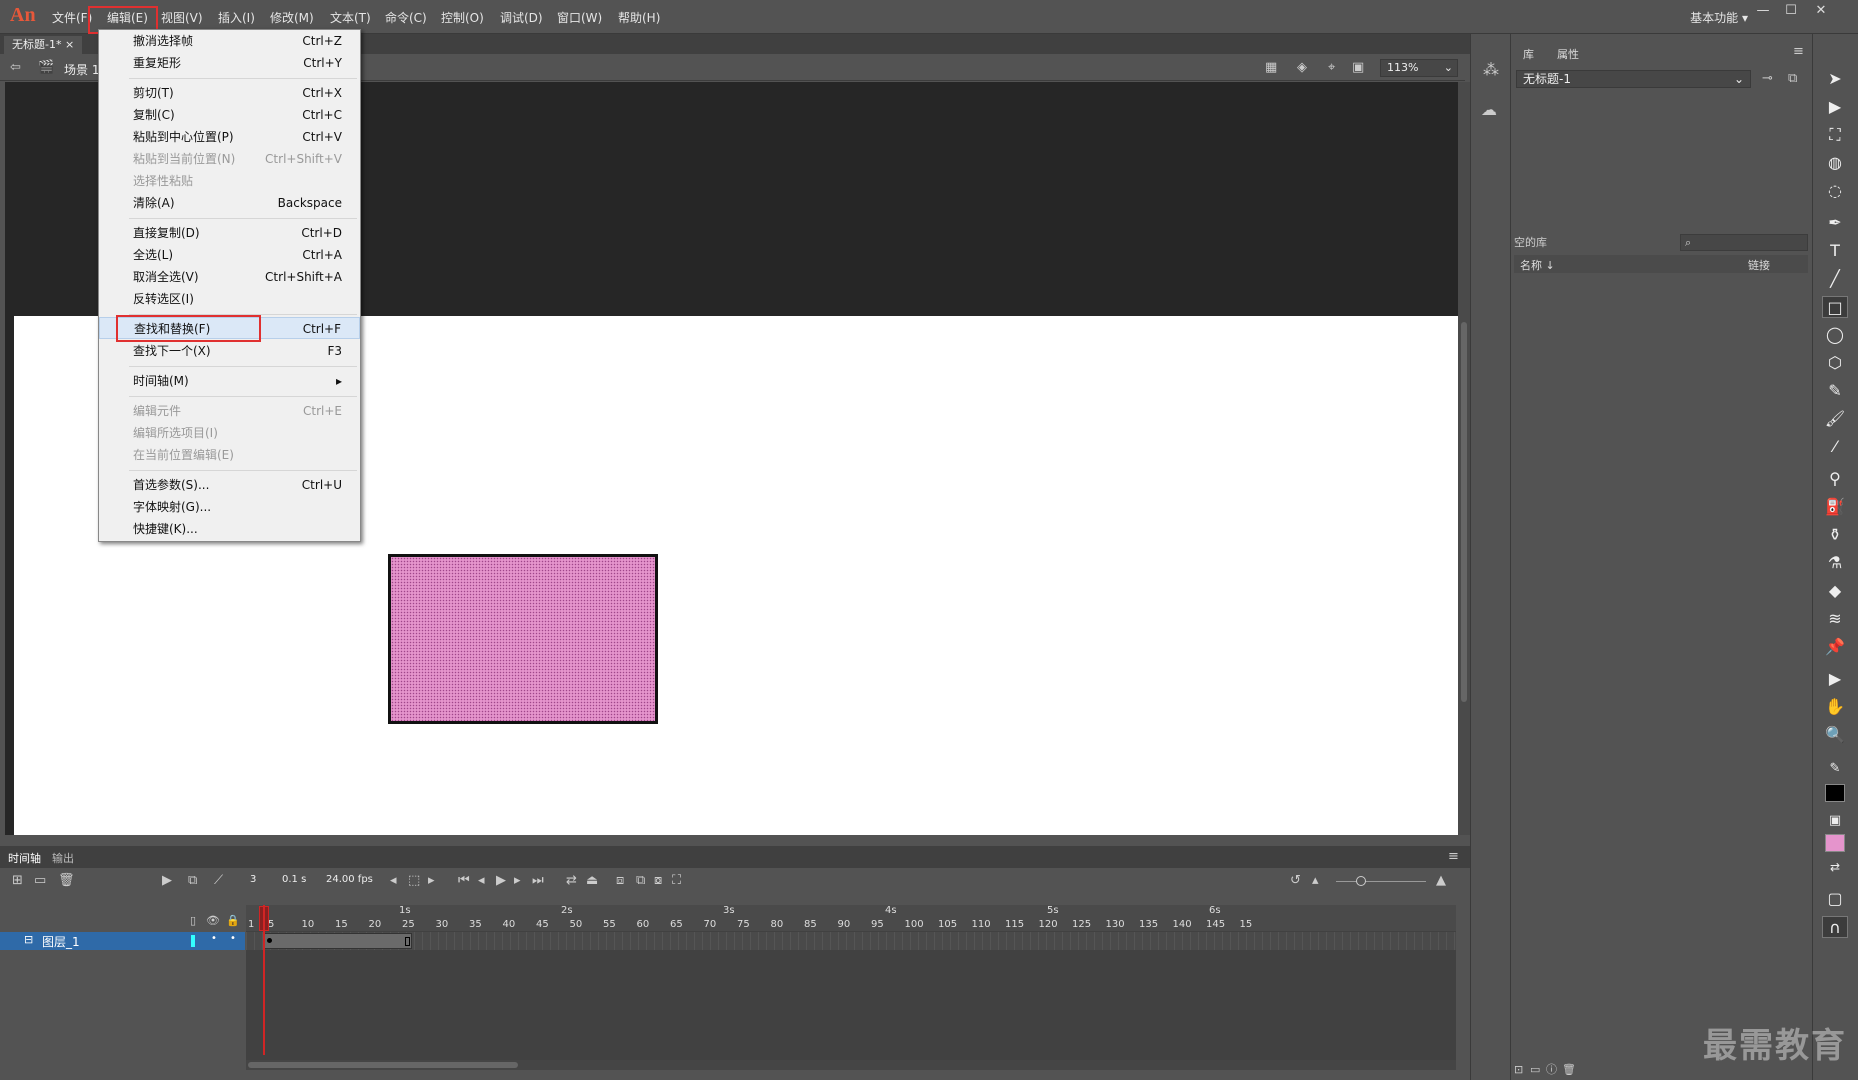 The image size is (1858, 1080). I want to click on current-frame: 3, so click(253, 879).